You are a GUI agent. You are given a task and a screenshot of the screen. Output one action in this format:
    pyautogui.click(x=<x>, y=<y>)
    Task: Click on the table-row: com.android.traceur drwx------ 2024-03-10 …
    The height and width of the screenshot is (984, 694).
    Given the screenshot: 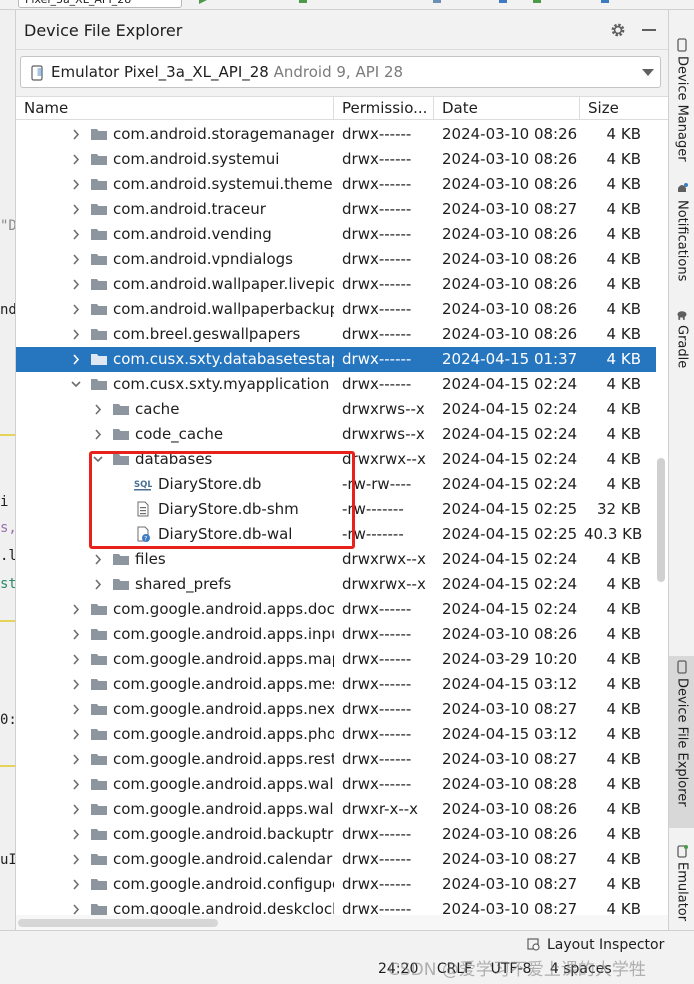 What is the action you would take?
    pyautogui.click(x=336, y=209)
    